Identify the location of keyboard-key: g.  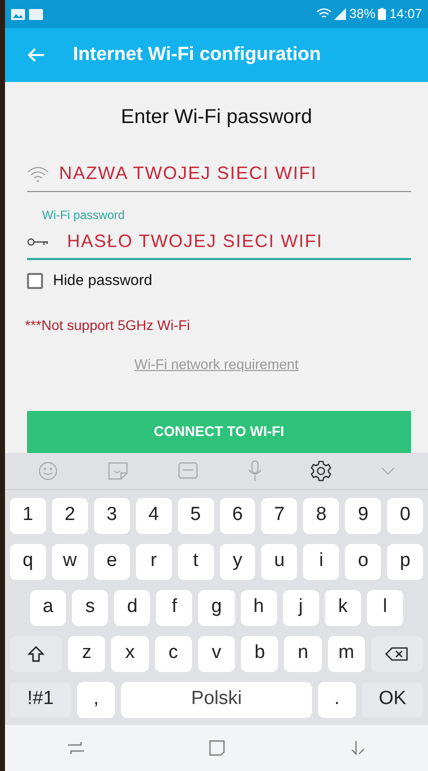
(216, 608).